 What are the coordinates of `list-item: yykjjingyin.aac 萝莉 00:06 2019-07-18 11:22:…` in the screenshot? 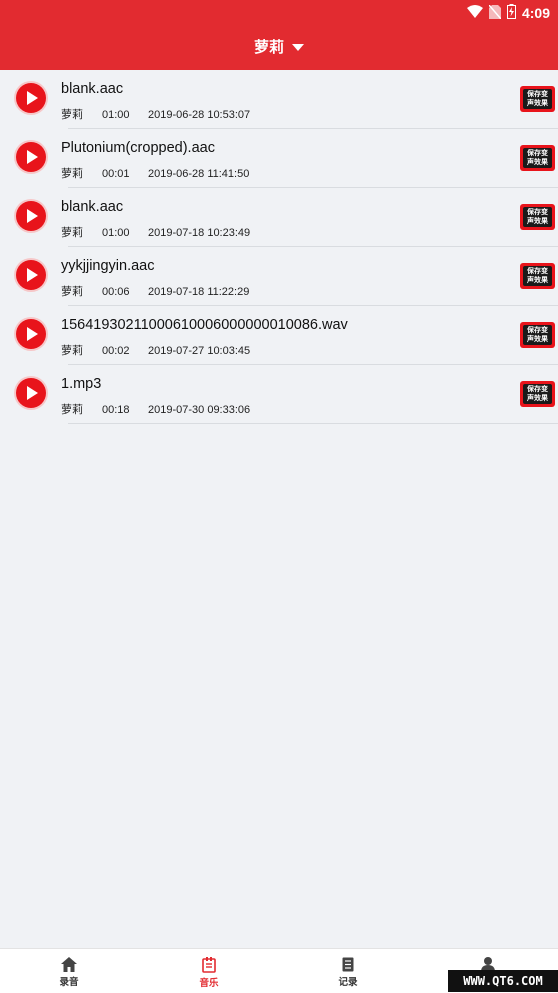 It's located at (279, 276).